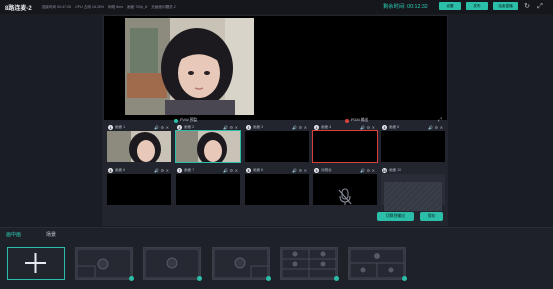 This screenshot has height=289, width=553. What do you see at coordinates (440, 120) in the screenshot?
I see `expand-icon: ⤢` at bounding box center [440, 120].